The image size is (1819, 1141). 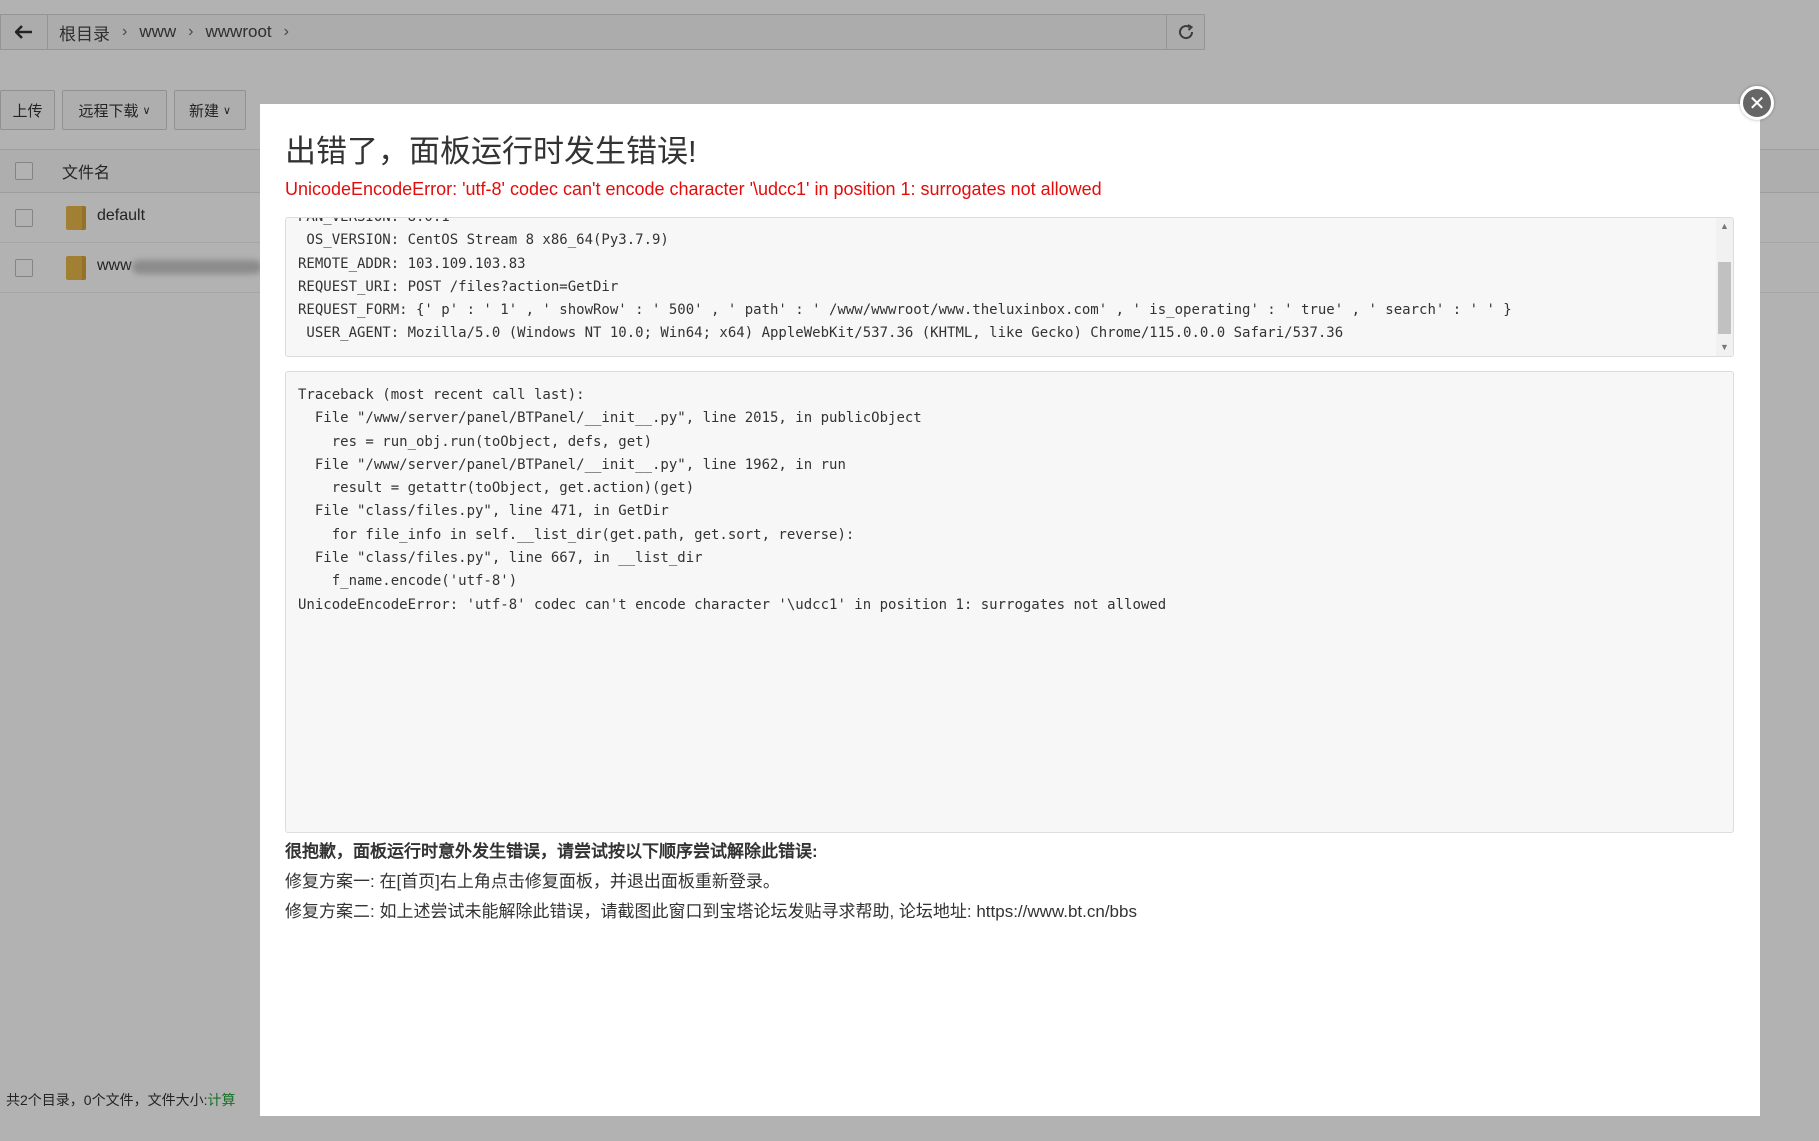 I want to click on info-line: PAN_VERSION: 8.0.1, so click(x=374, y=221).